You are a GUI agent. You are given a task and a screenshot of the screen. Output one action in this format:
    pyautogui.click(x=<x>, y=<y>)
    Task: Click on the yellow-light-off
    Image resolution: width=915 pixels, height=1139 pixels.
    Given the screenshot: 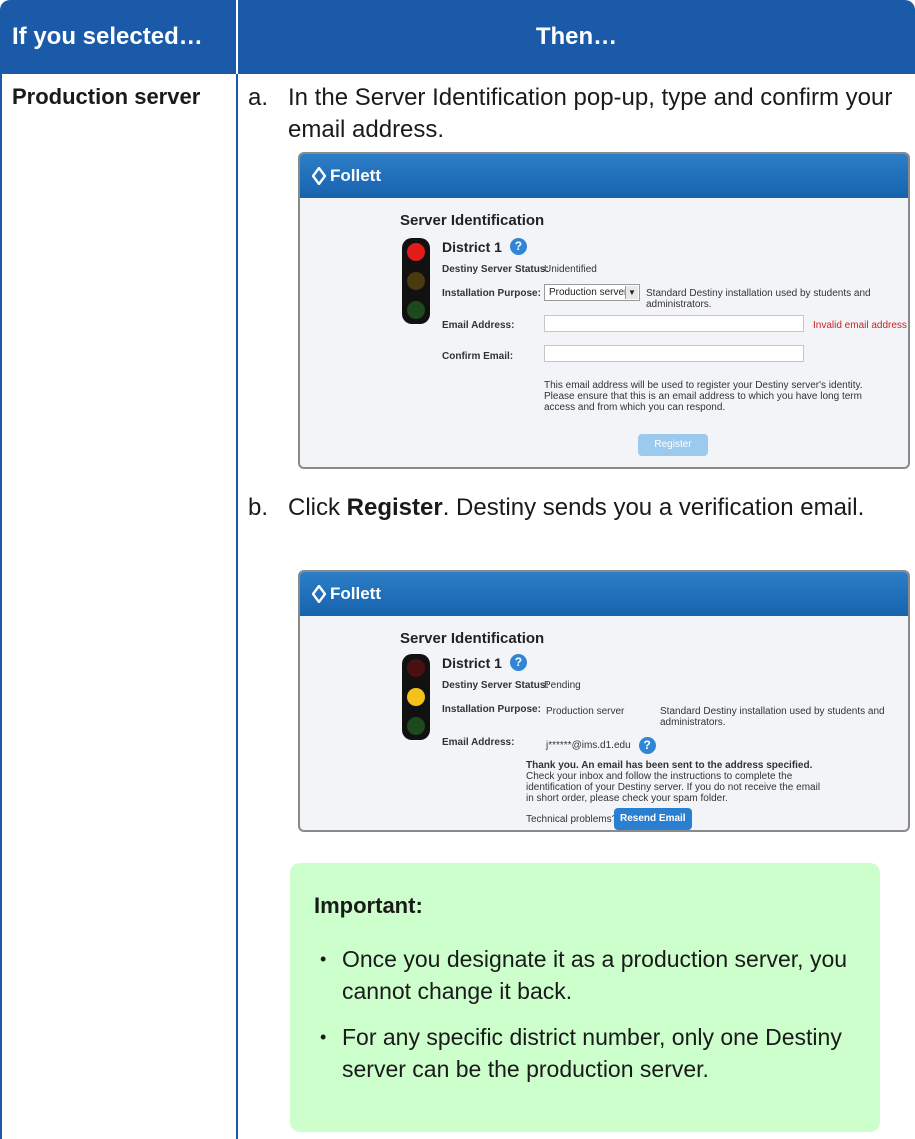 What is the action you would take?
    pyautogui.click(x=416, y=281)
    